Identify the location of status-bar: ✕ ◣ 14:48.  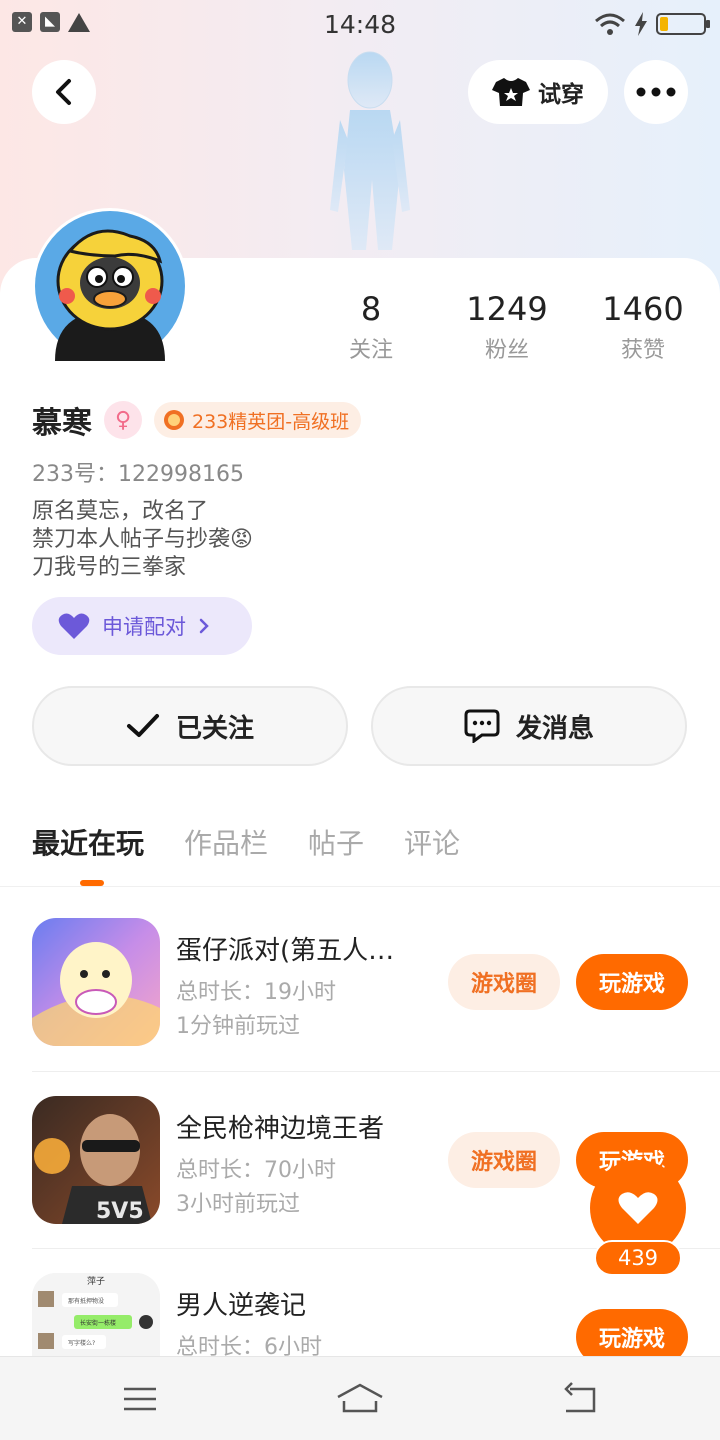
(360, 25).